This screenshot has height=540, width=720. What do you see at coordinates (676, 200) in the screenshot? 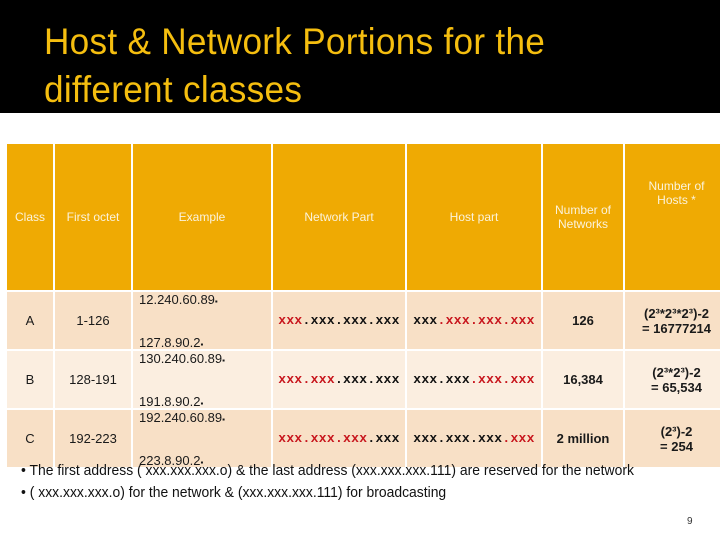
I see `header-hosts-line2: Hosts *` at bounding box center [676, 200].